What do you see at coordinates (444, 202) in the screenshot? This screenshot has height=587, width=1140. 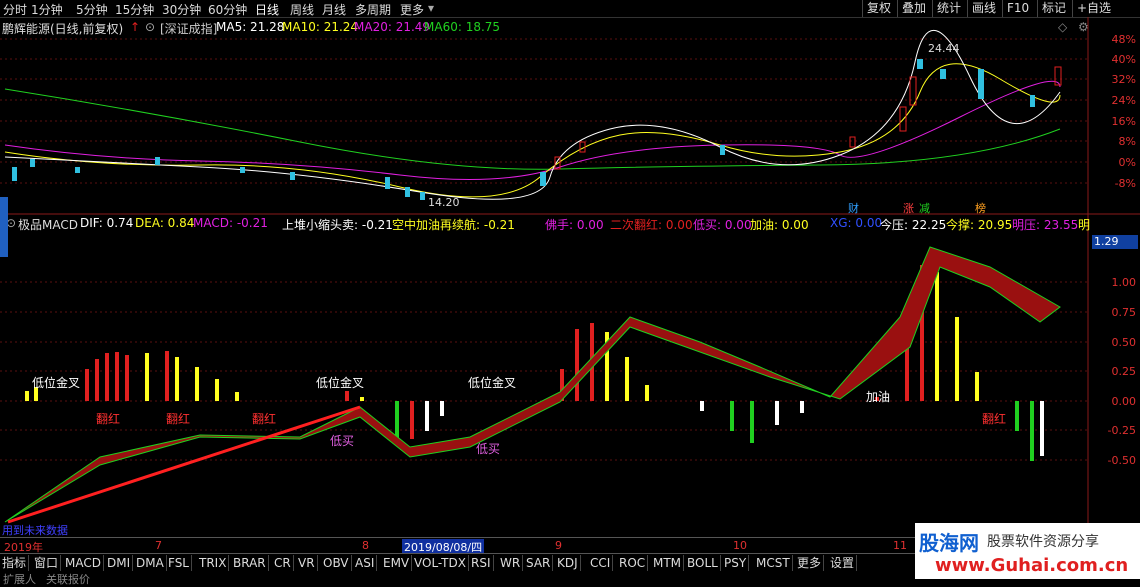 I see `low-price-label: 14.20` at bounding box center [444, 202].